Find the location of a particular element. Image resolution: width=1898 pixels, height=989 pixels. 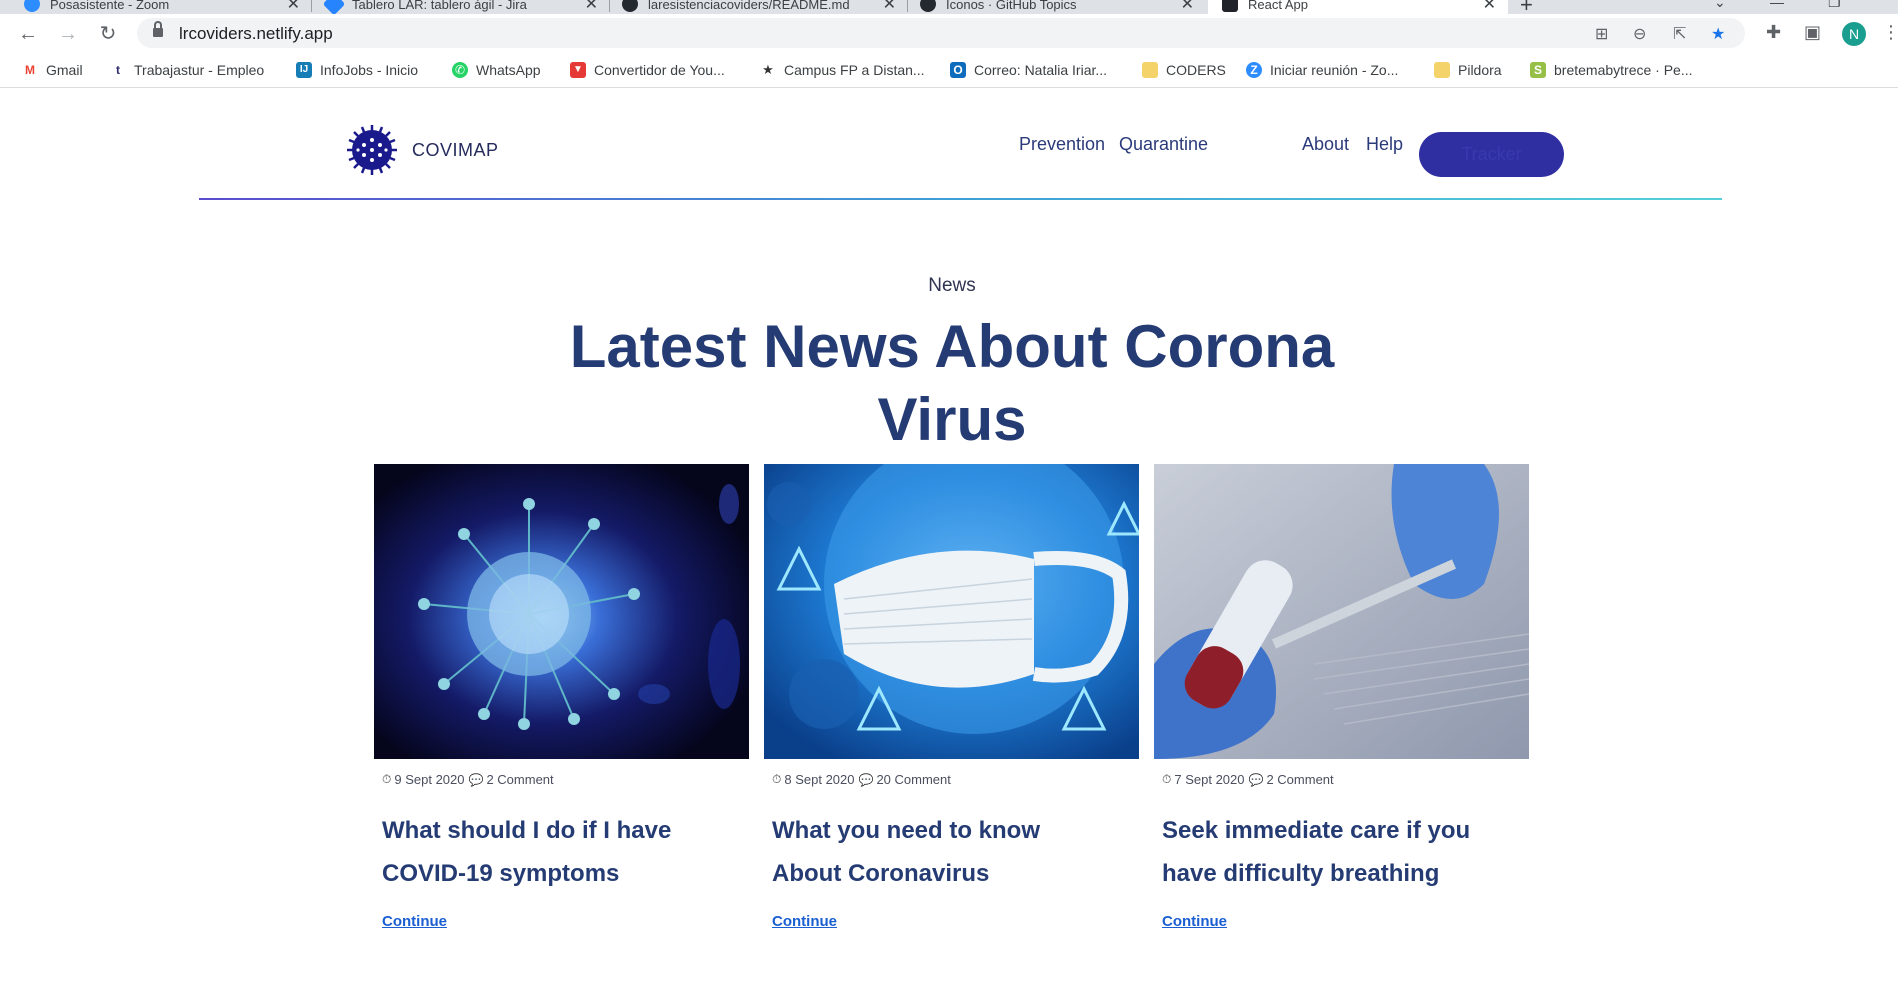

browser-tab: Tablero LAR: tablero ágil - Jira ✕ is located at coordinates (460, 7).